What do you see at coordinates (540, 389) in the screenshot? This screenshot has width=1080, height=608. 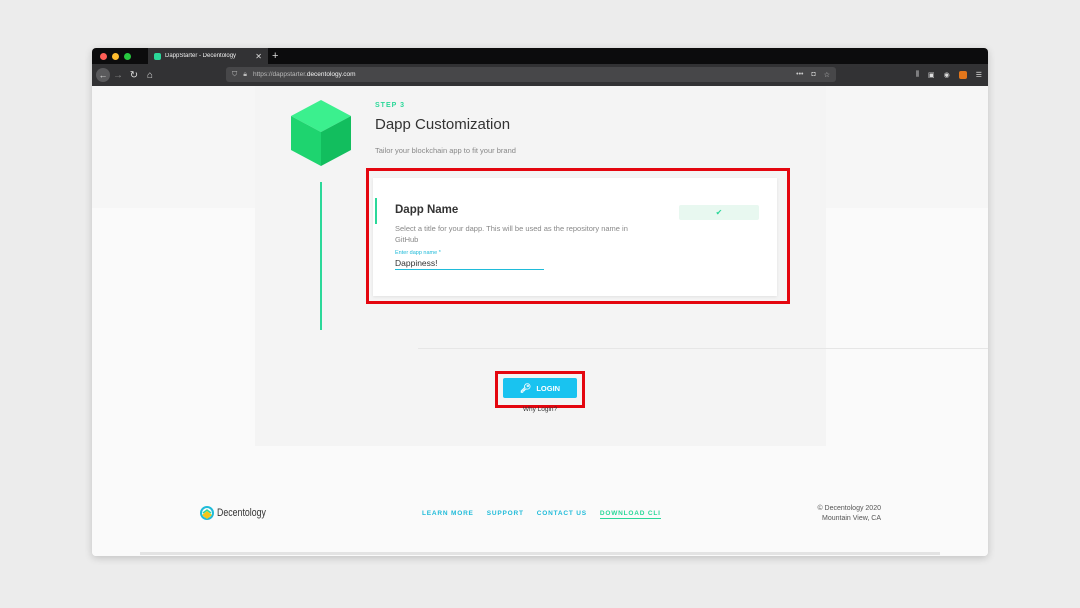 I see `highlight-box-login` at bounding box center [540, 389].